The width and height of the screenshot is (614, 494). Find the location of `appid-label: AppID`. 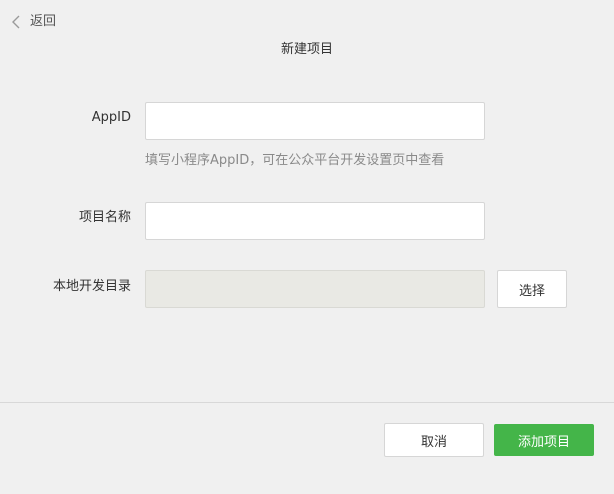

appid-label: AppID is located at coordinates (111, 117).